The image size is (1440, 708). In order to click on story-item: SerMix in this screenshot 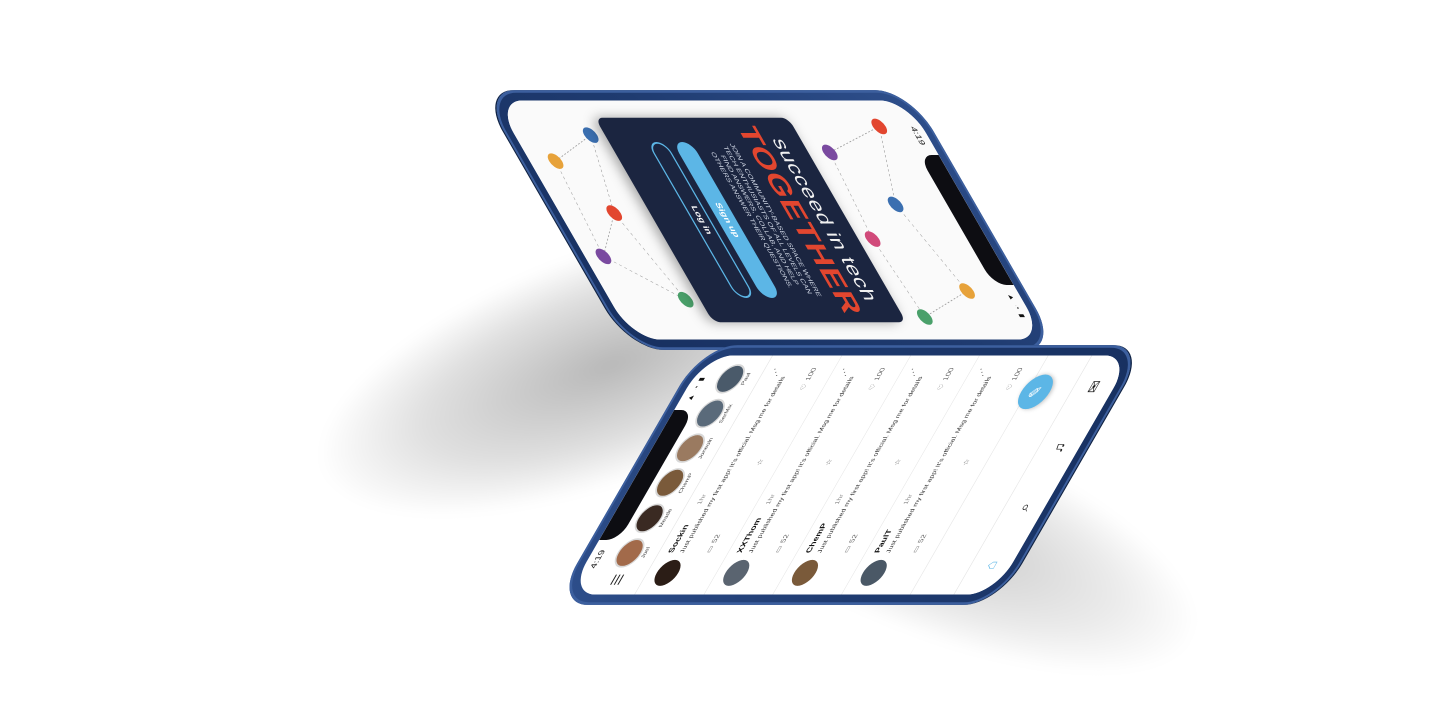, I will do `click(713, 413)`.